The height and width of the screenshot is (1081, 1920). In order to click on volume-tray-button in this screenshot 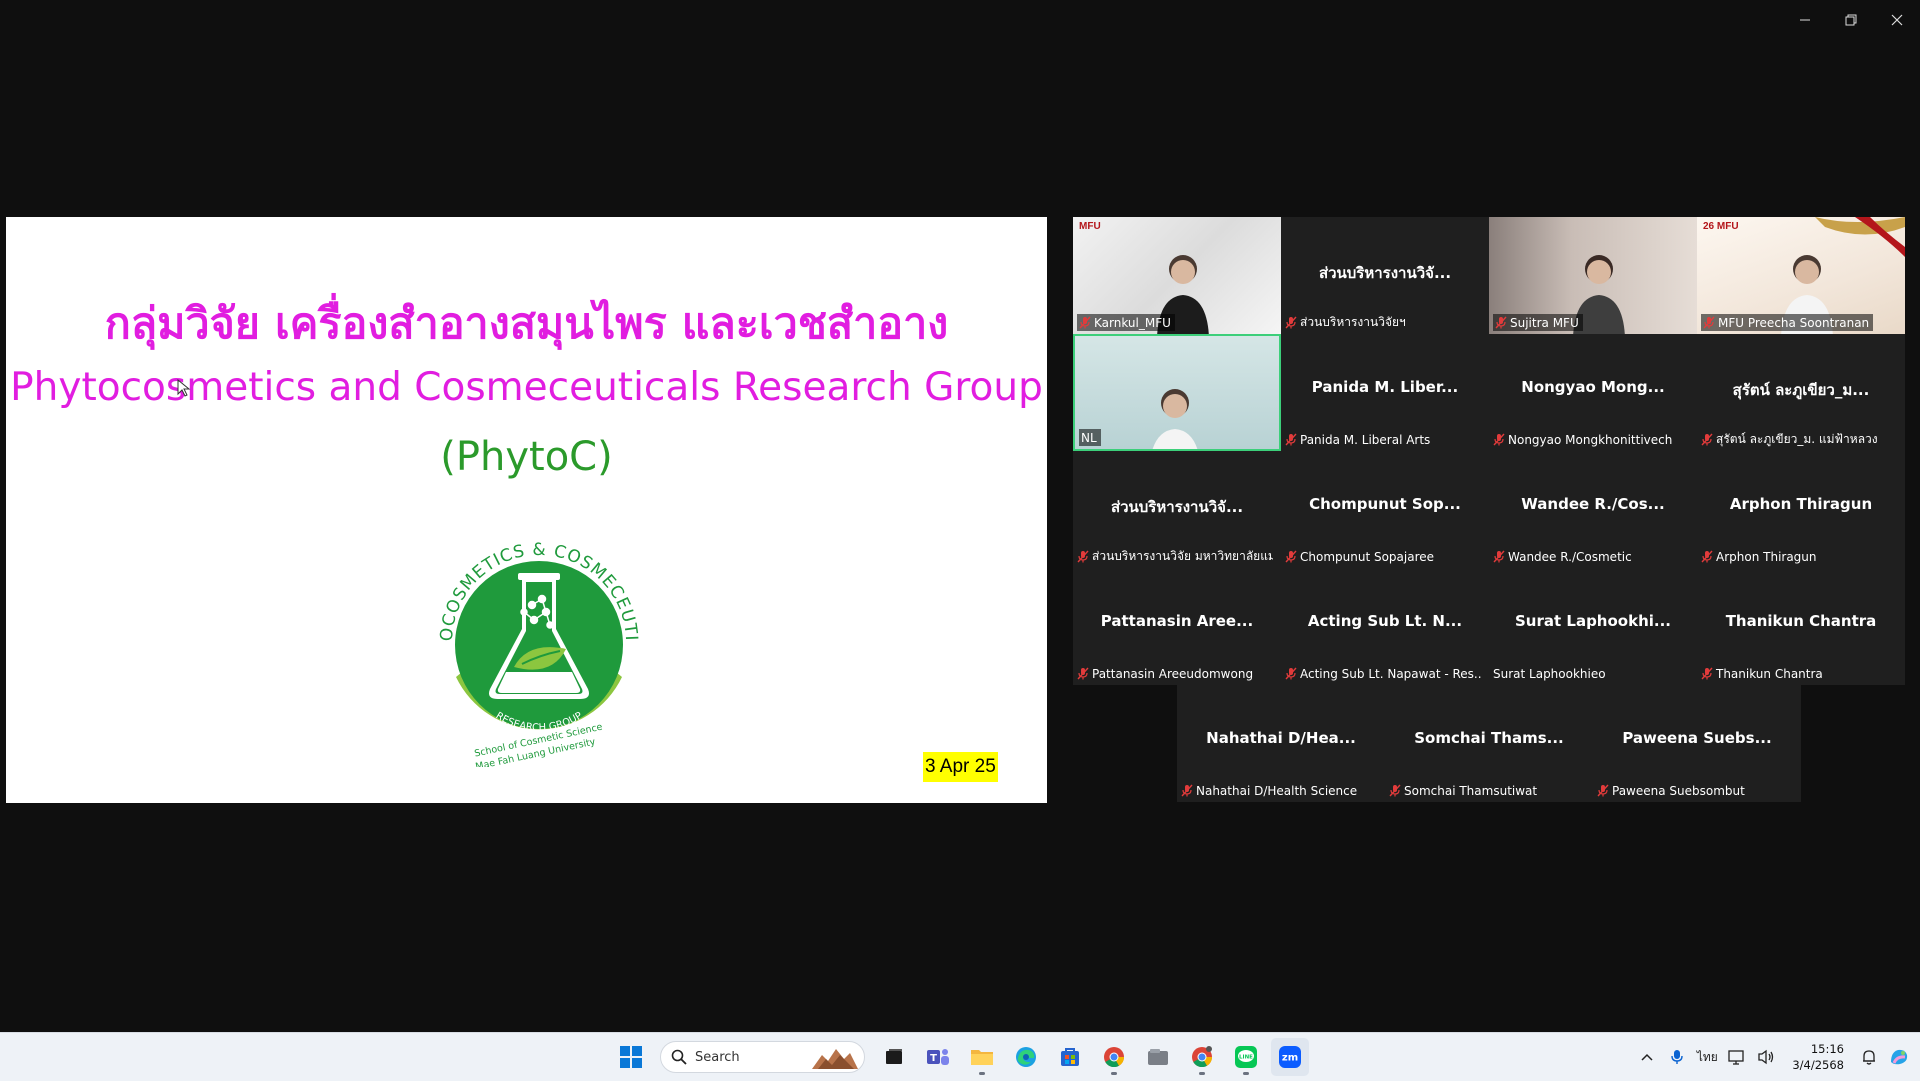, I will do `click(1767, 1057)`.